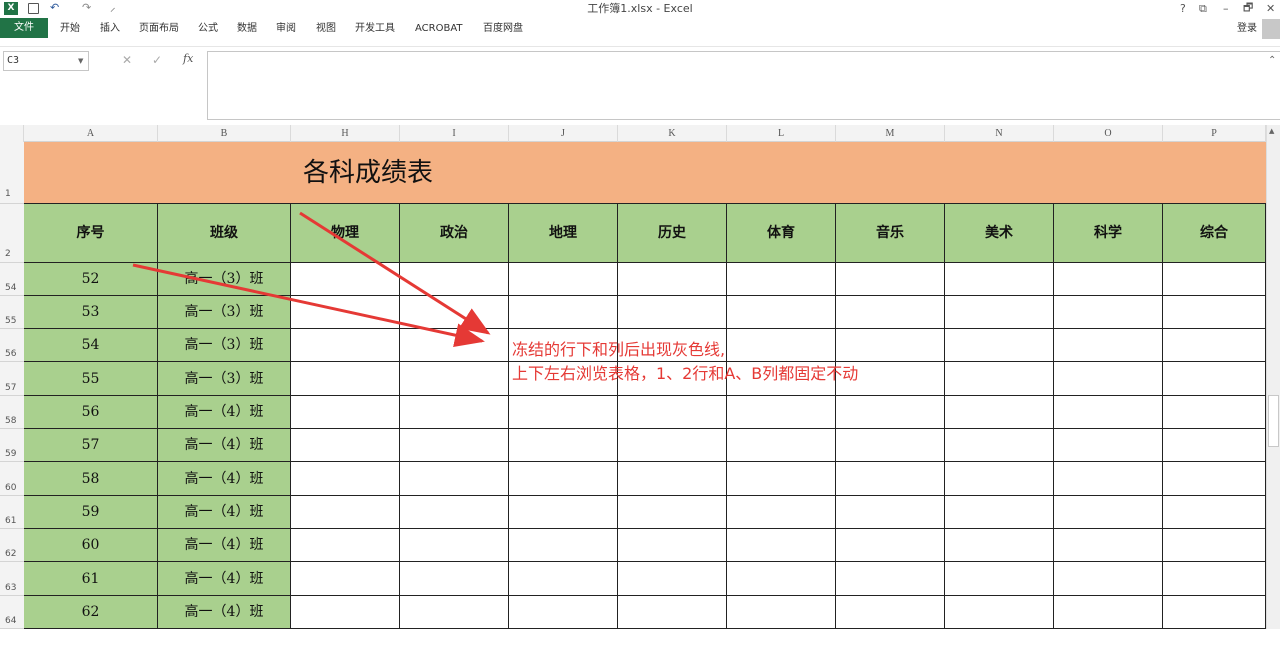  Describe the element at coordinates (395, 273) in the screenshot. I see `arrow-from-row-line` at that location.